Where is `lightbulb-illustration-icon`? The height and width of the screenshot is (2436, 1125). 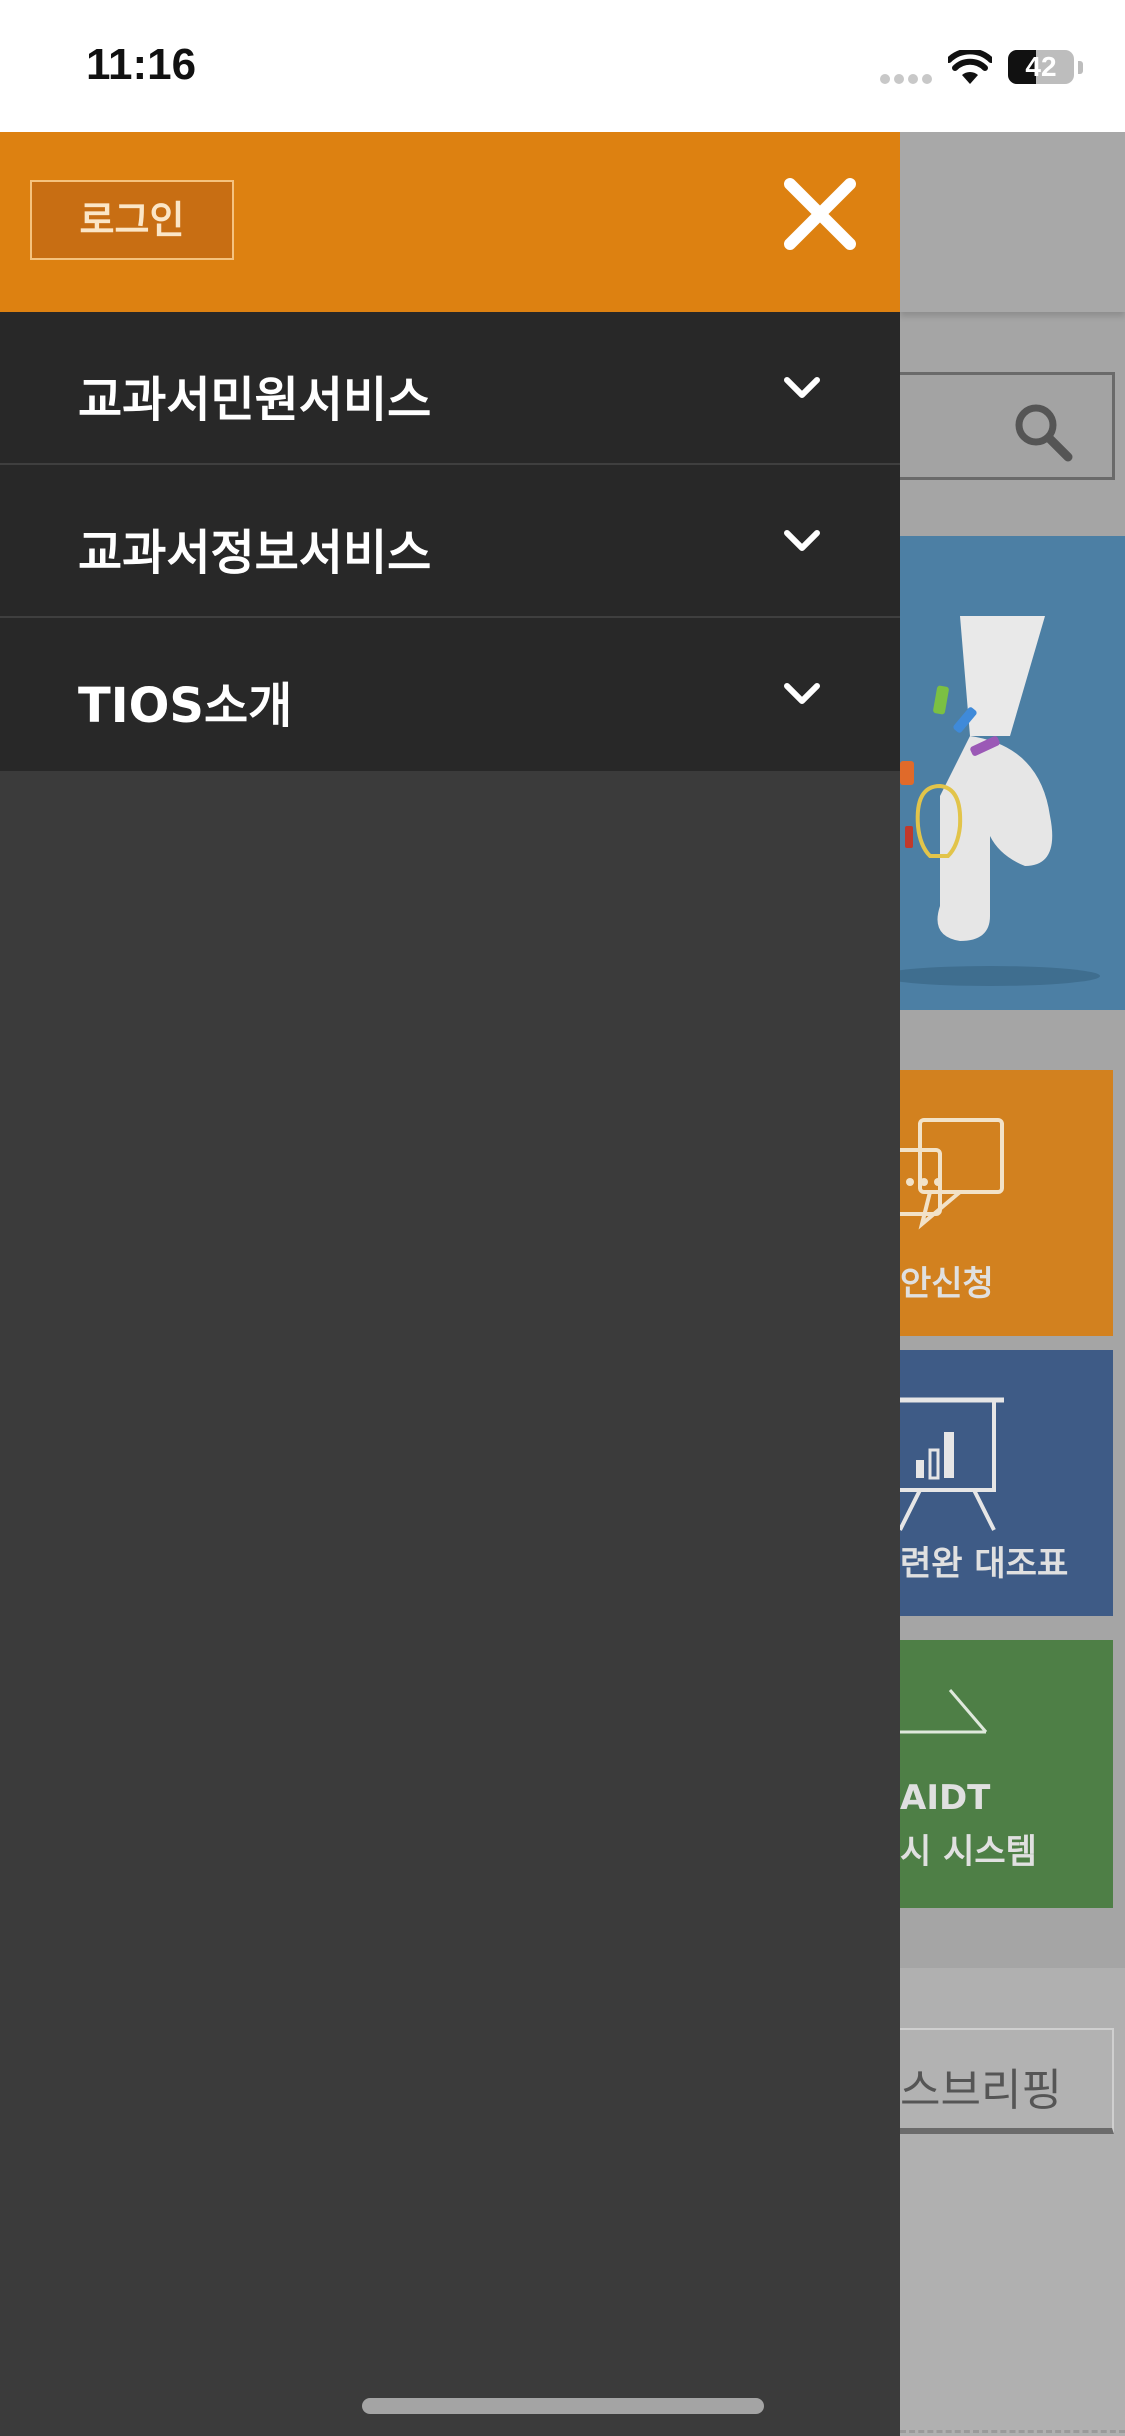
lightbulb-illustration-icon is located at coordinates (1000, 801).